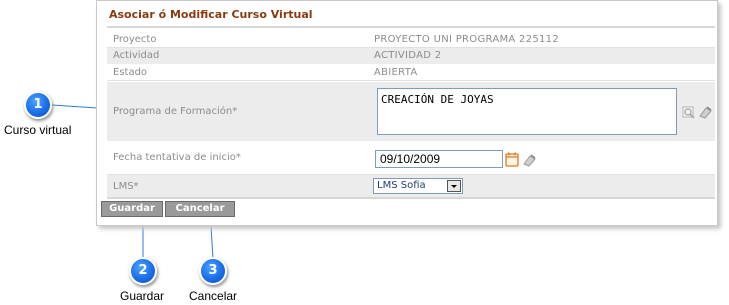 The image size is (729, 305). Describe the element at coordinates (175, 111) in the screenshot. I see `programa-label: Programa de Formación*` at that location.